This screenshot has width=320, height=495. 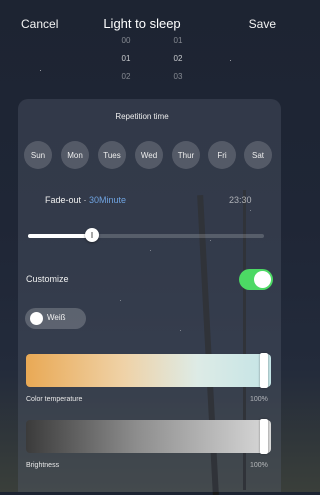 I want to click on color-temperature-slider, so click(x=148, y=370).